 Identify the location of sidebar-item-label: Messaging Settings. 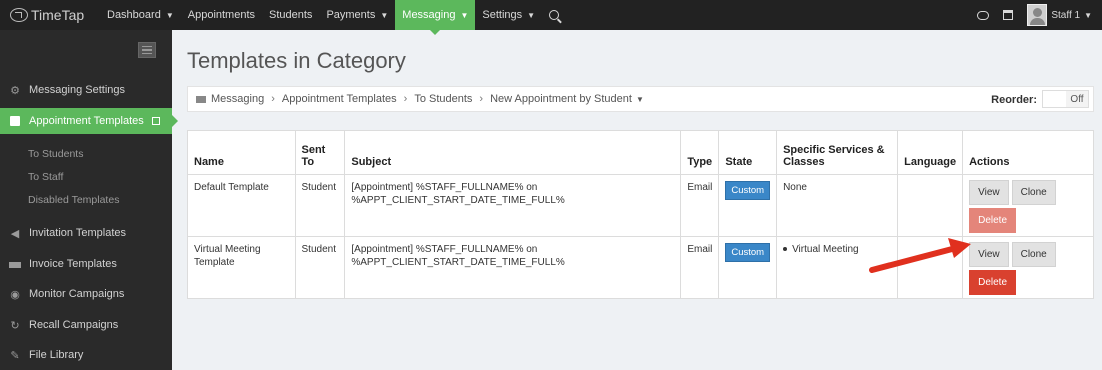
(77, 90).